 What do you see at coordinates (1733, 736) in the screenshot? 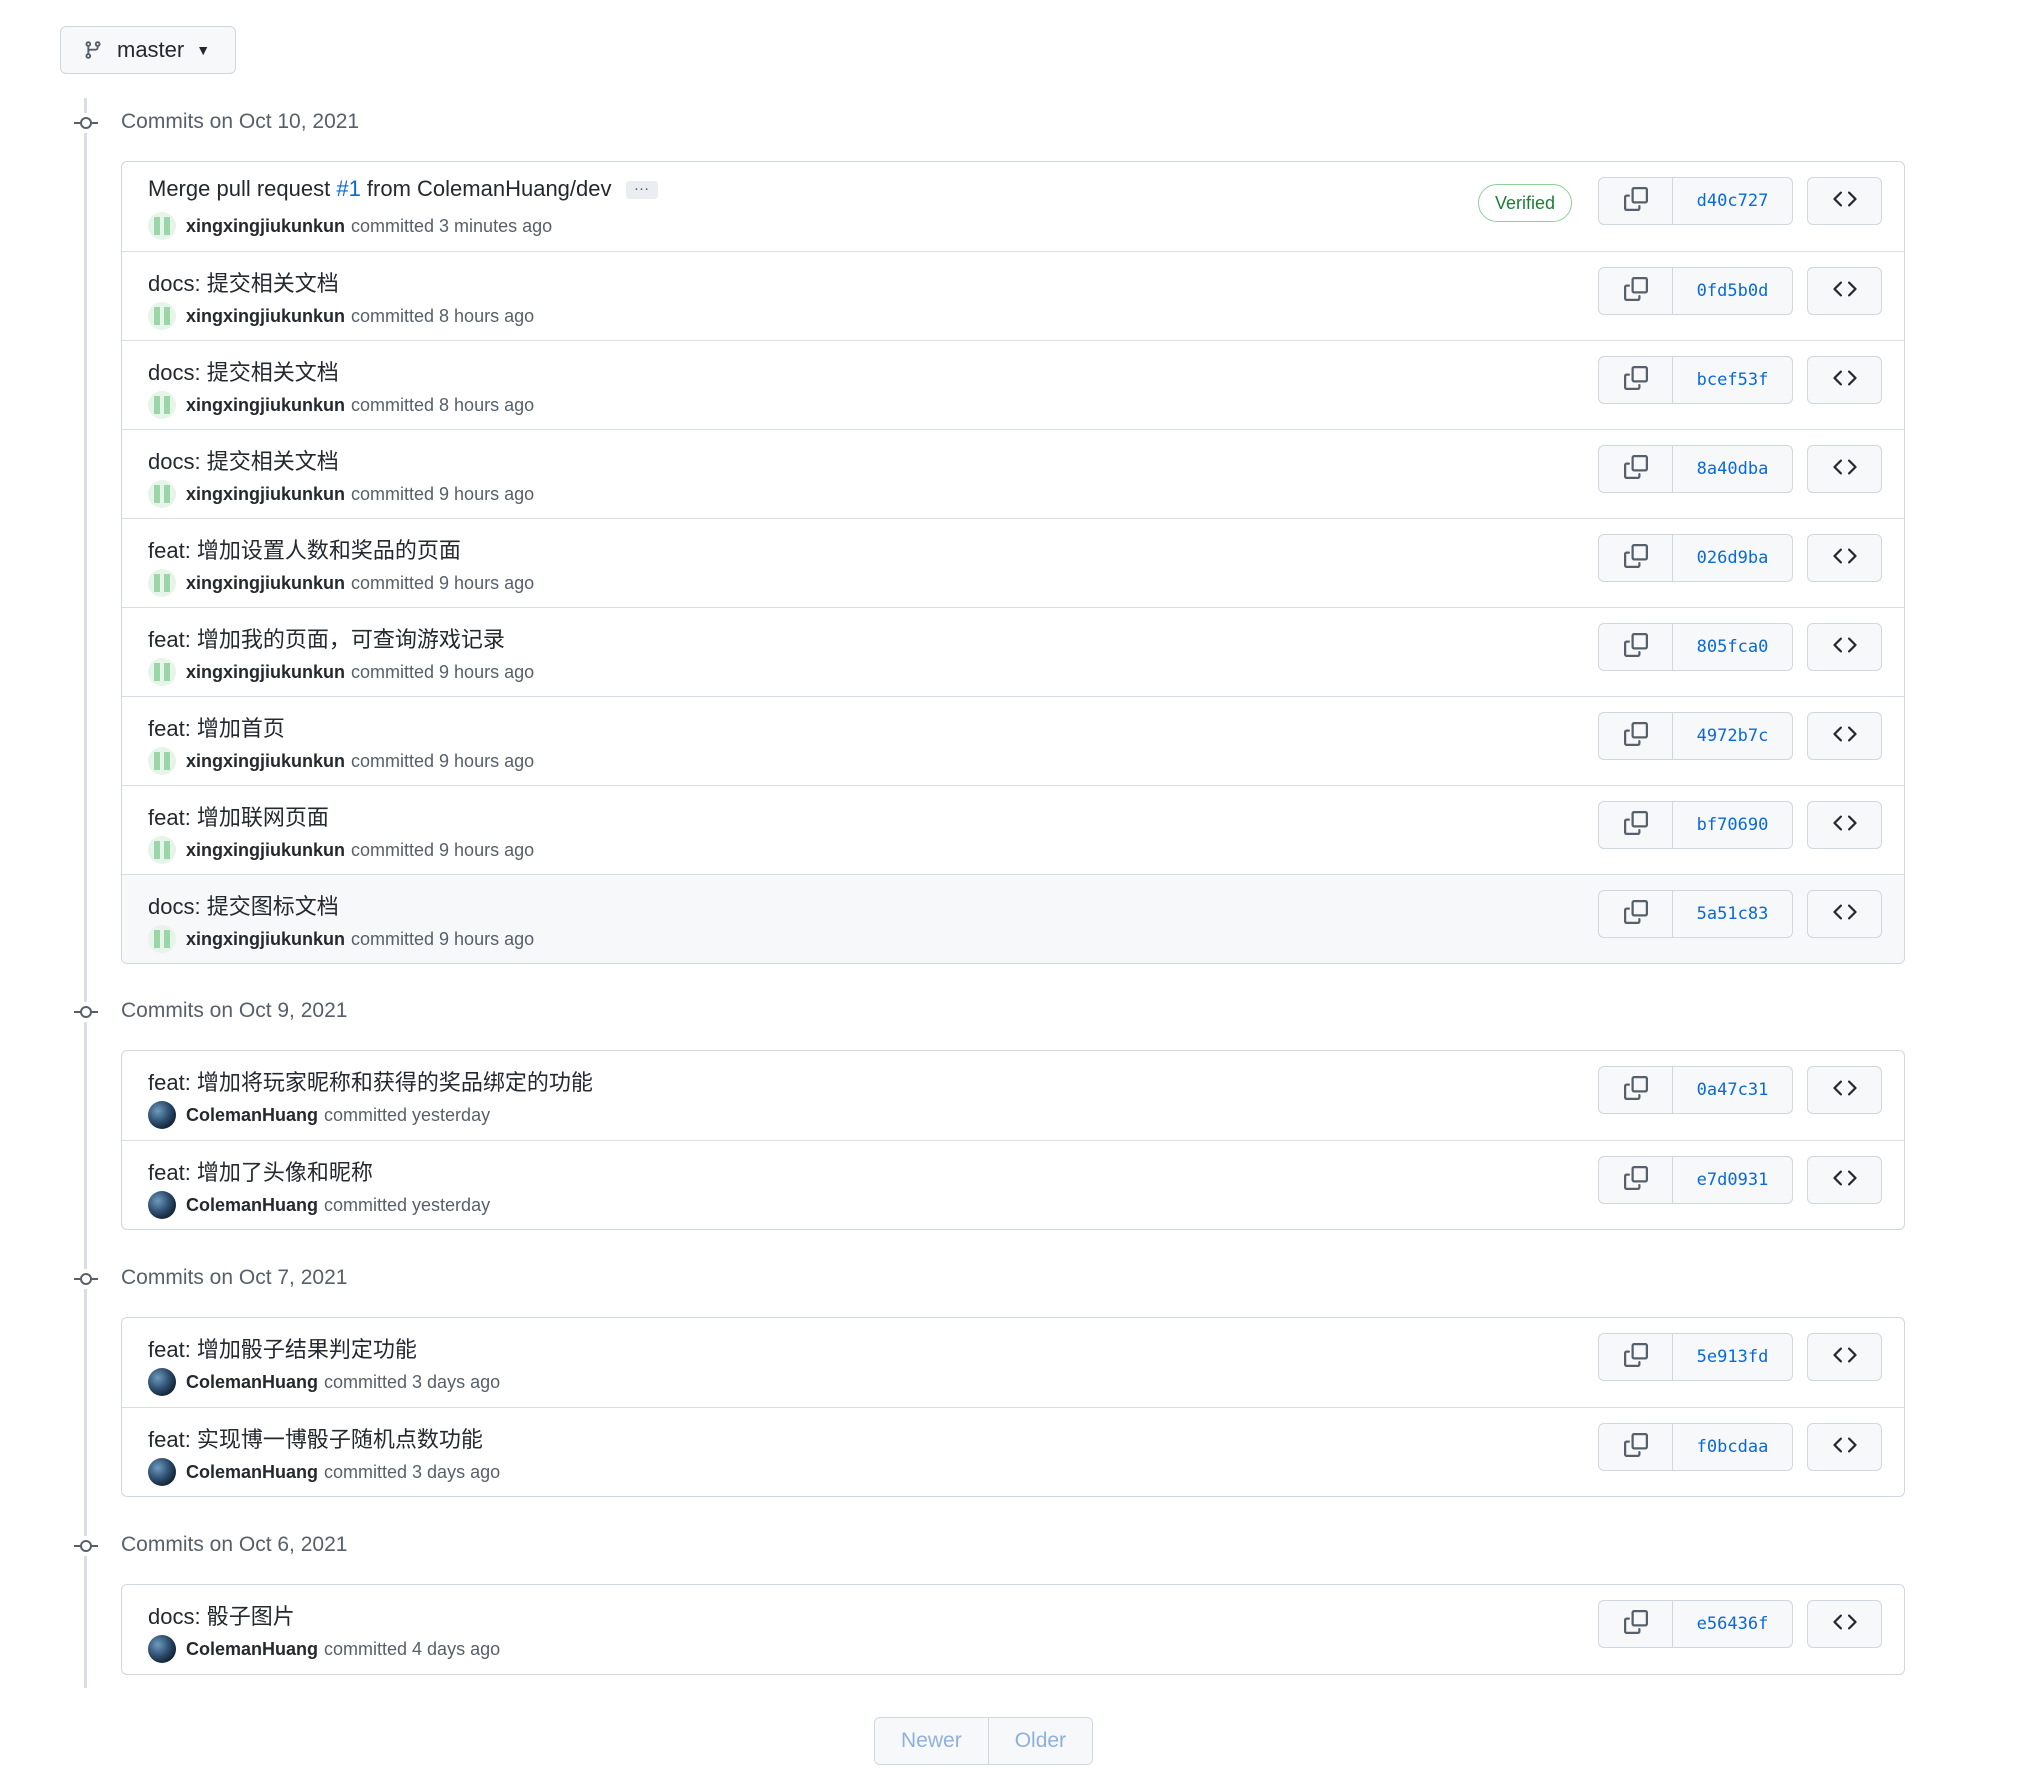
I see `commit-sha-link: 4972b7c` at bounding box center [1733, 736].